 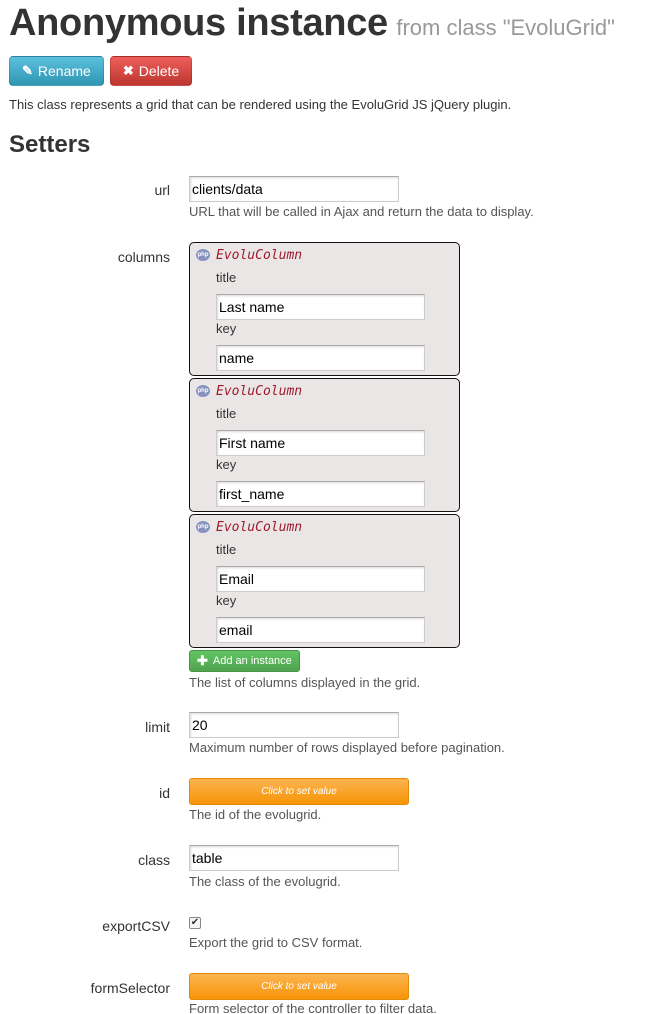 What do you see at coordinates (154, 860) in the screenshot?
I see `class-label: class` at bounding box center [154, 860].